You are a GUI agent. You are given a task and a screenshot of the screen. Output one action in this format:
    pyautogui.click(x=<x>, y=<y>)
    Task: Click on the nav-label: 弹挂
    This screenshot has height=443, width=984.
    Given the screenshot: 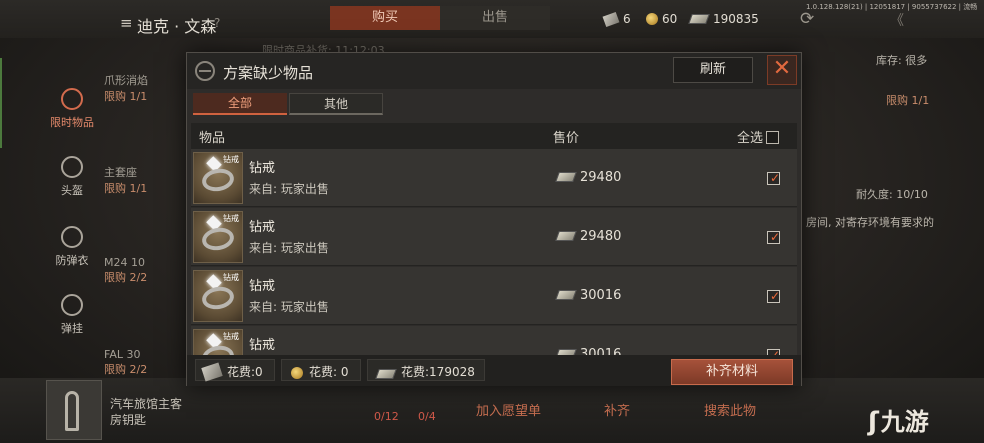 What is the action you would take?
    pyautogui.click(x=72, y=328)
    